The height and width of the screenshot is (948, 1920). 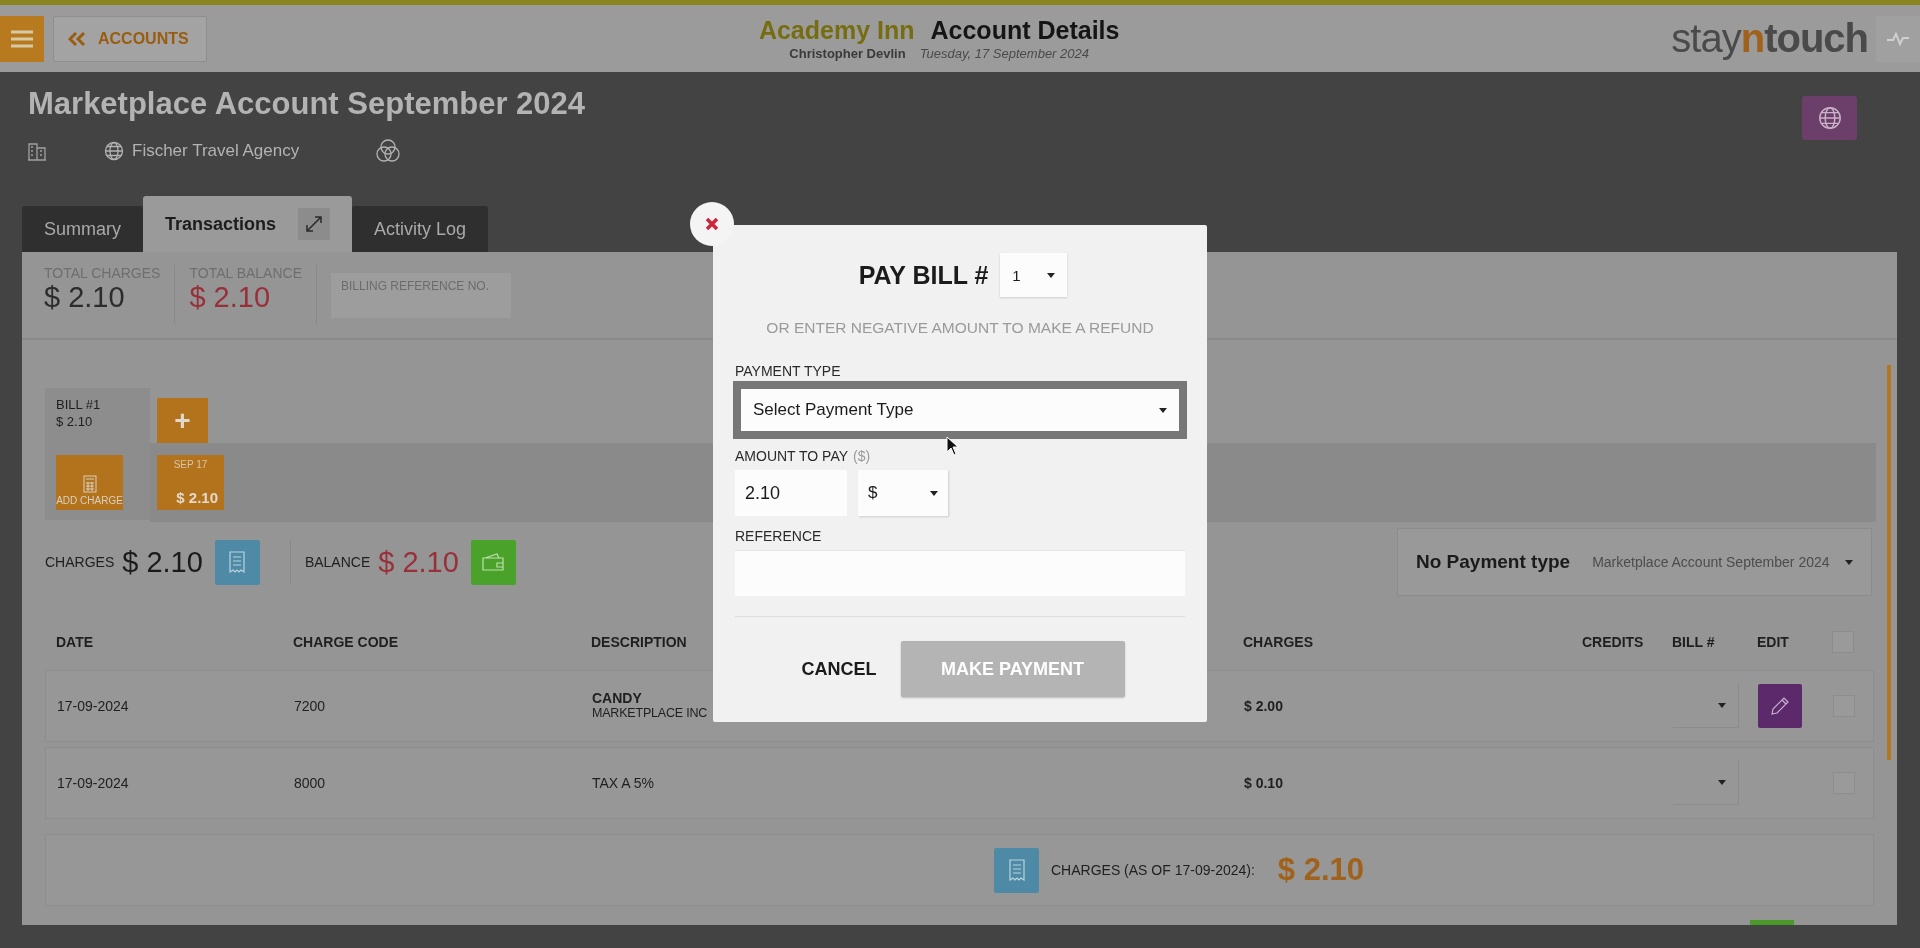 I want to click on table-cell-text: $ 0.10, so click(x=1264, y=783).